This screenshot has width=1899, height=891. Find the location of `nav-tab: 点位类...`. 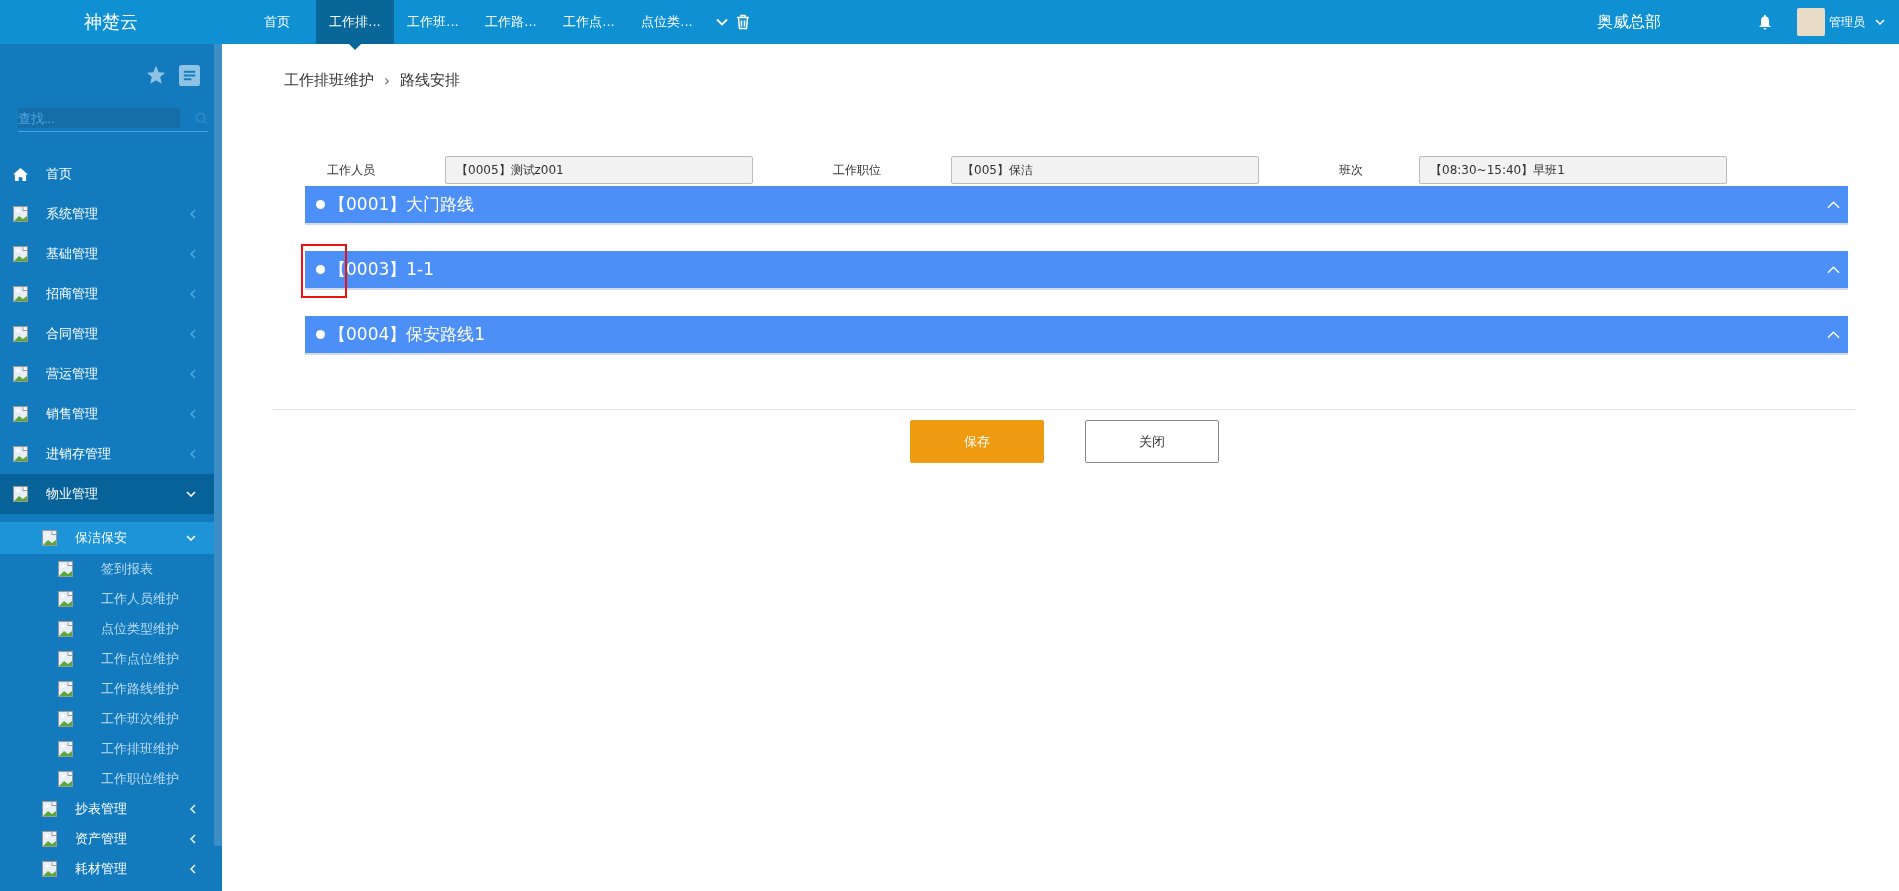

nav-tab: 点位类... is located at coordinates (667, 22).